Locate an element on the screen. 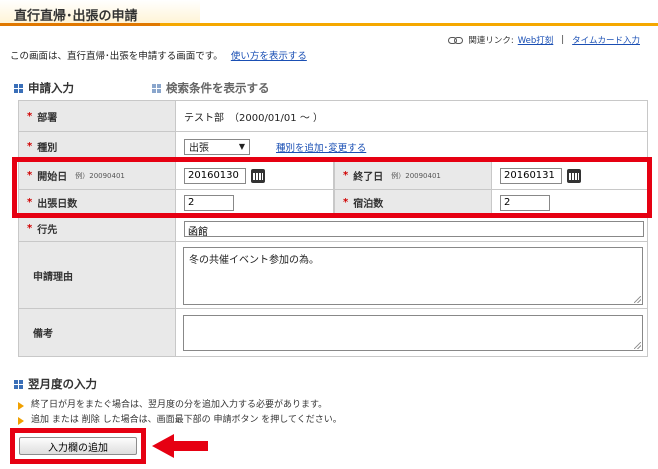 The image size is (658, 469). next-month-heading: 翌月度の入力 is located at coordinates (55, 384).